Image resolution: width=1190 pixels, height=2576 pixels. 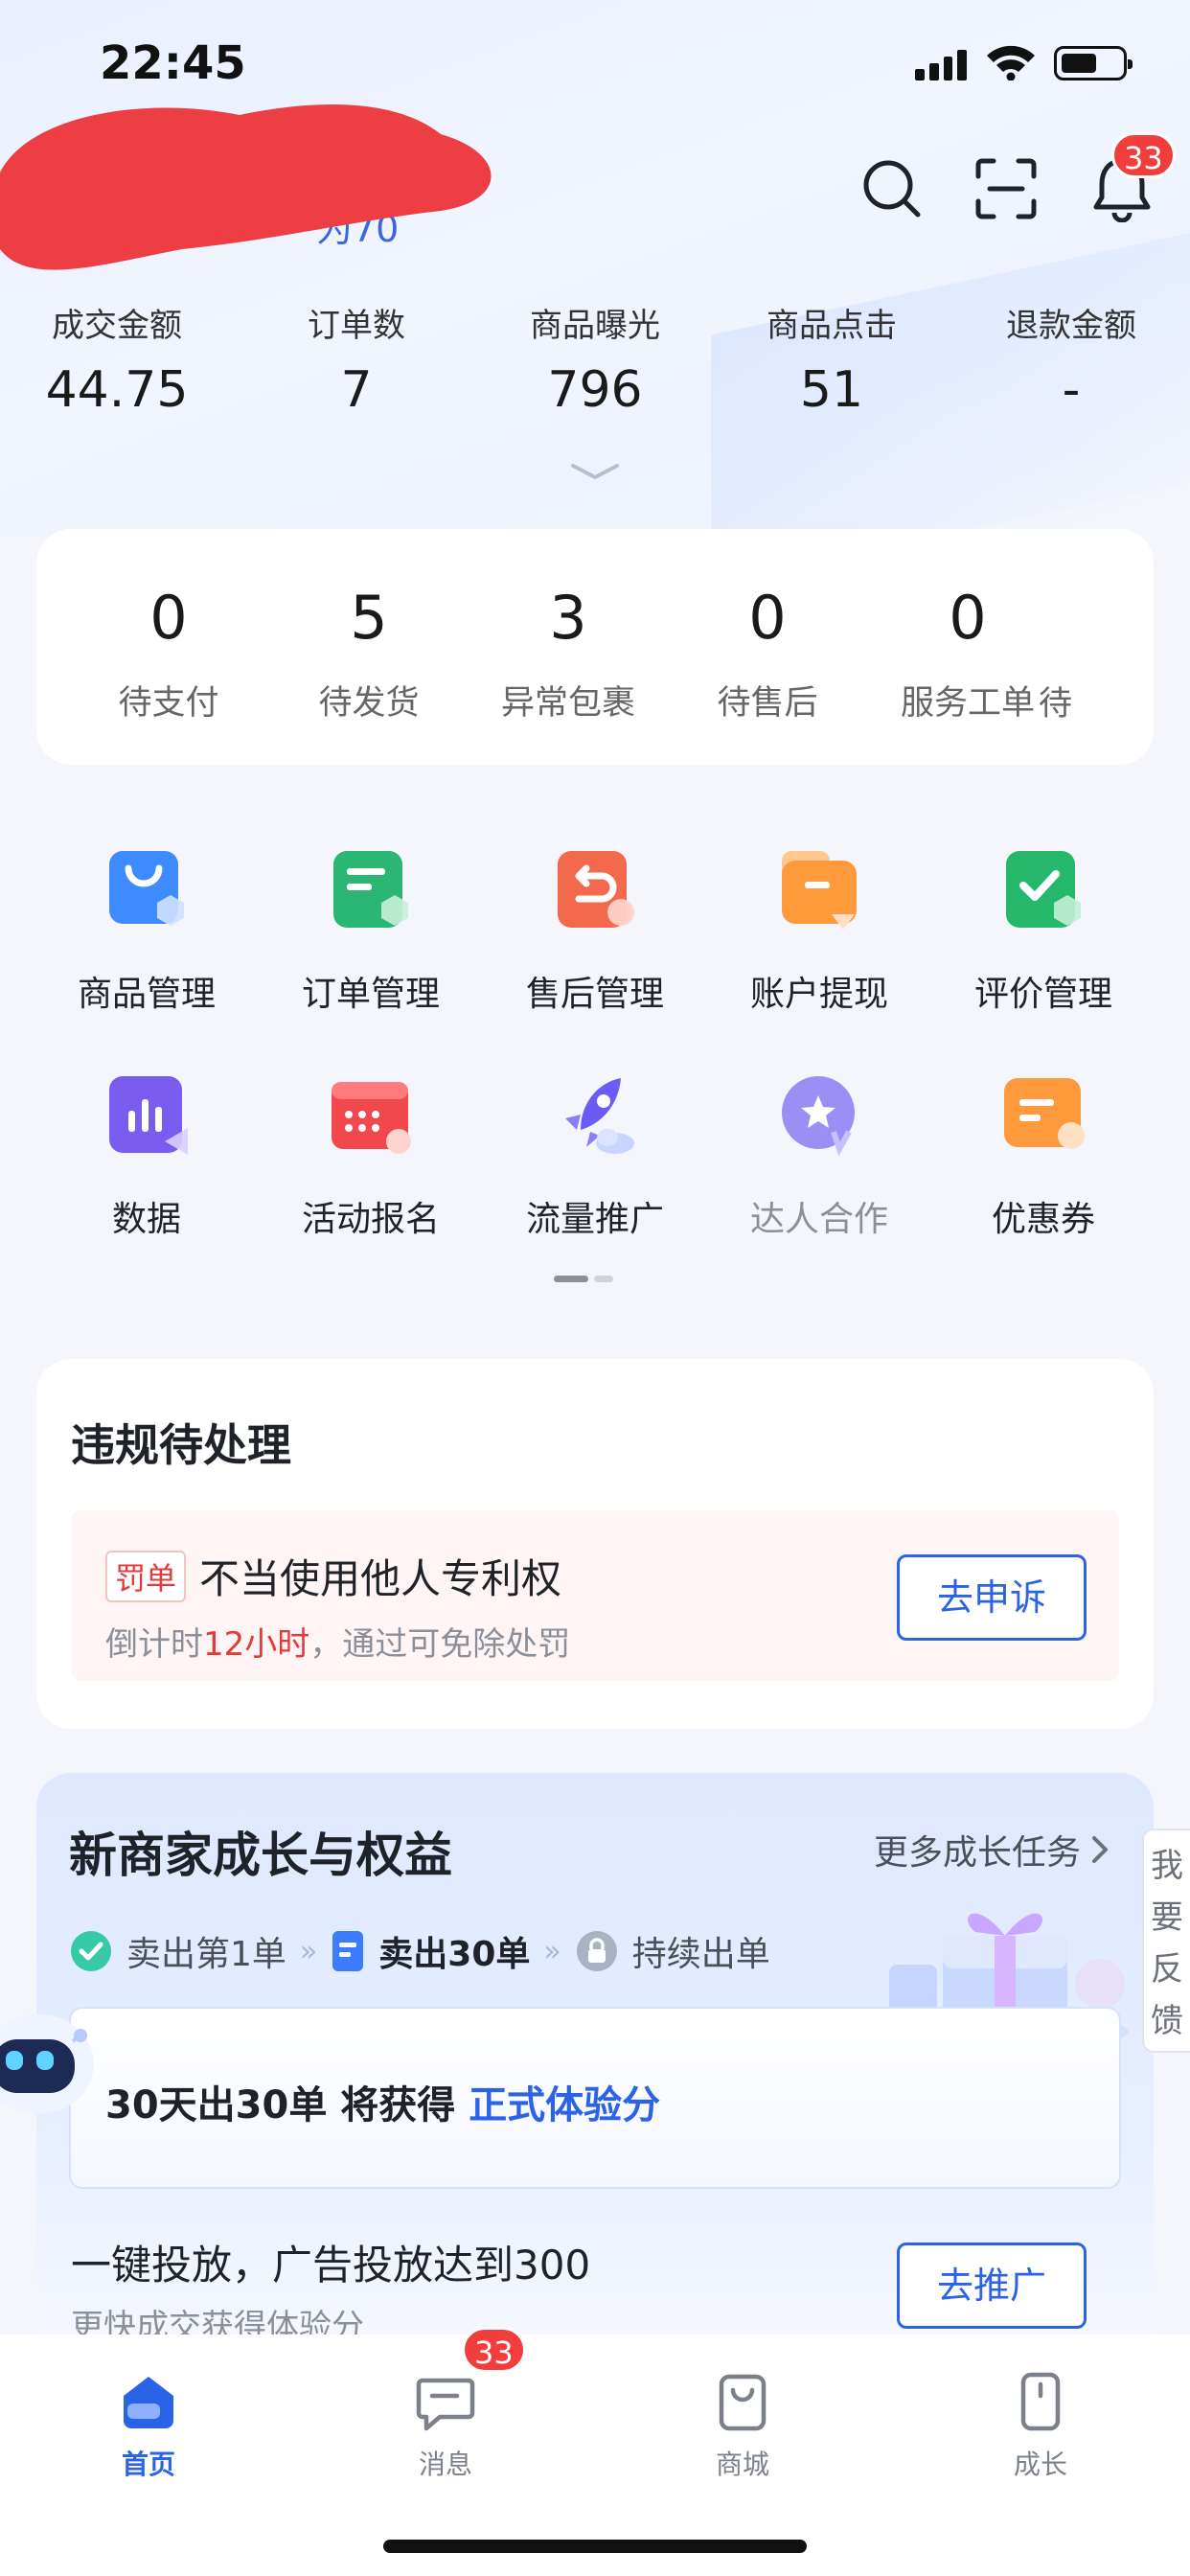 I want to click on growth-icon, so click(x=1040, y=2401).